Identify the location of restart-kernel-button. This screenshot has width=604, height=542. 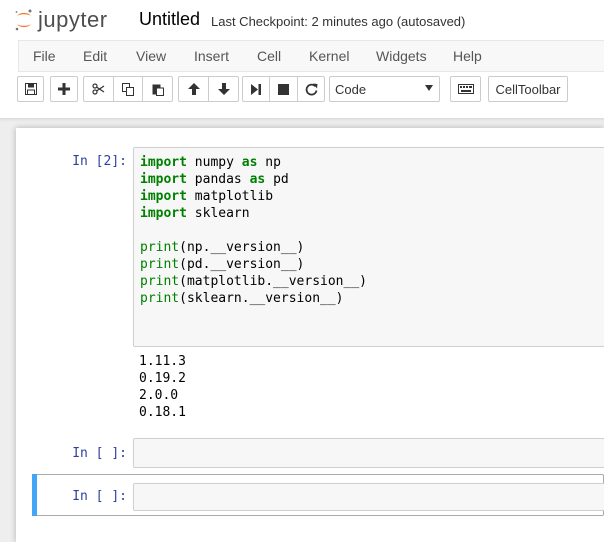
(311, 89).